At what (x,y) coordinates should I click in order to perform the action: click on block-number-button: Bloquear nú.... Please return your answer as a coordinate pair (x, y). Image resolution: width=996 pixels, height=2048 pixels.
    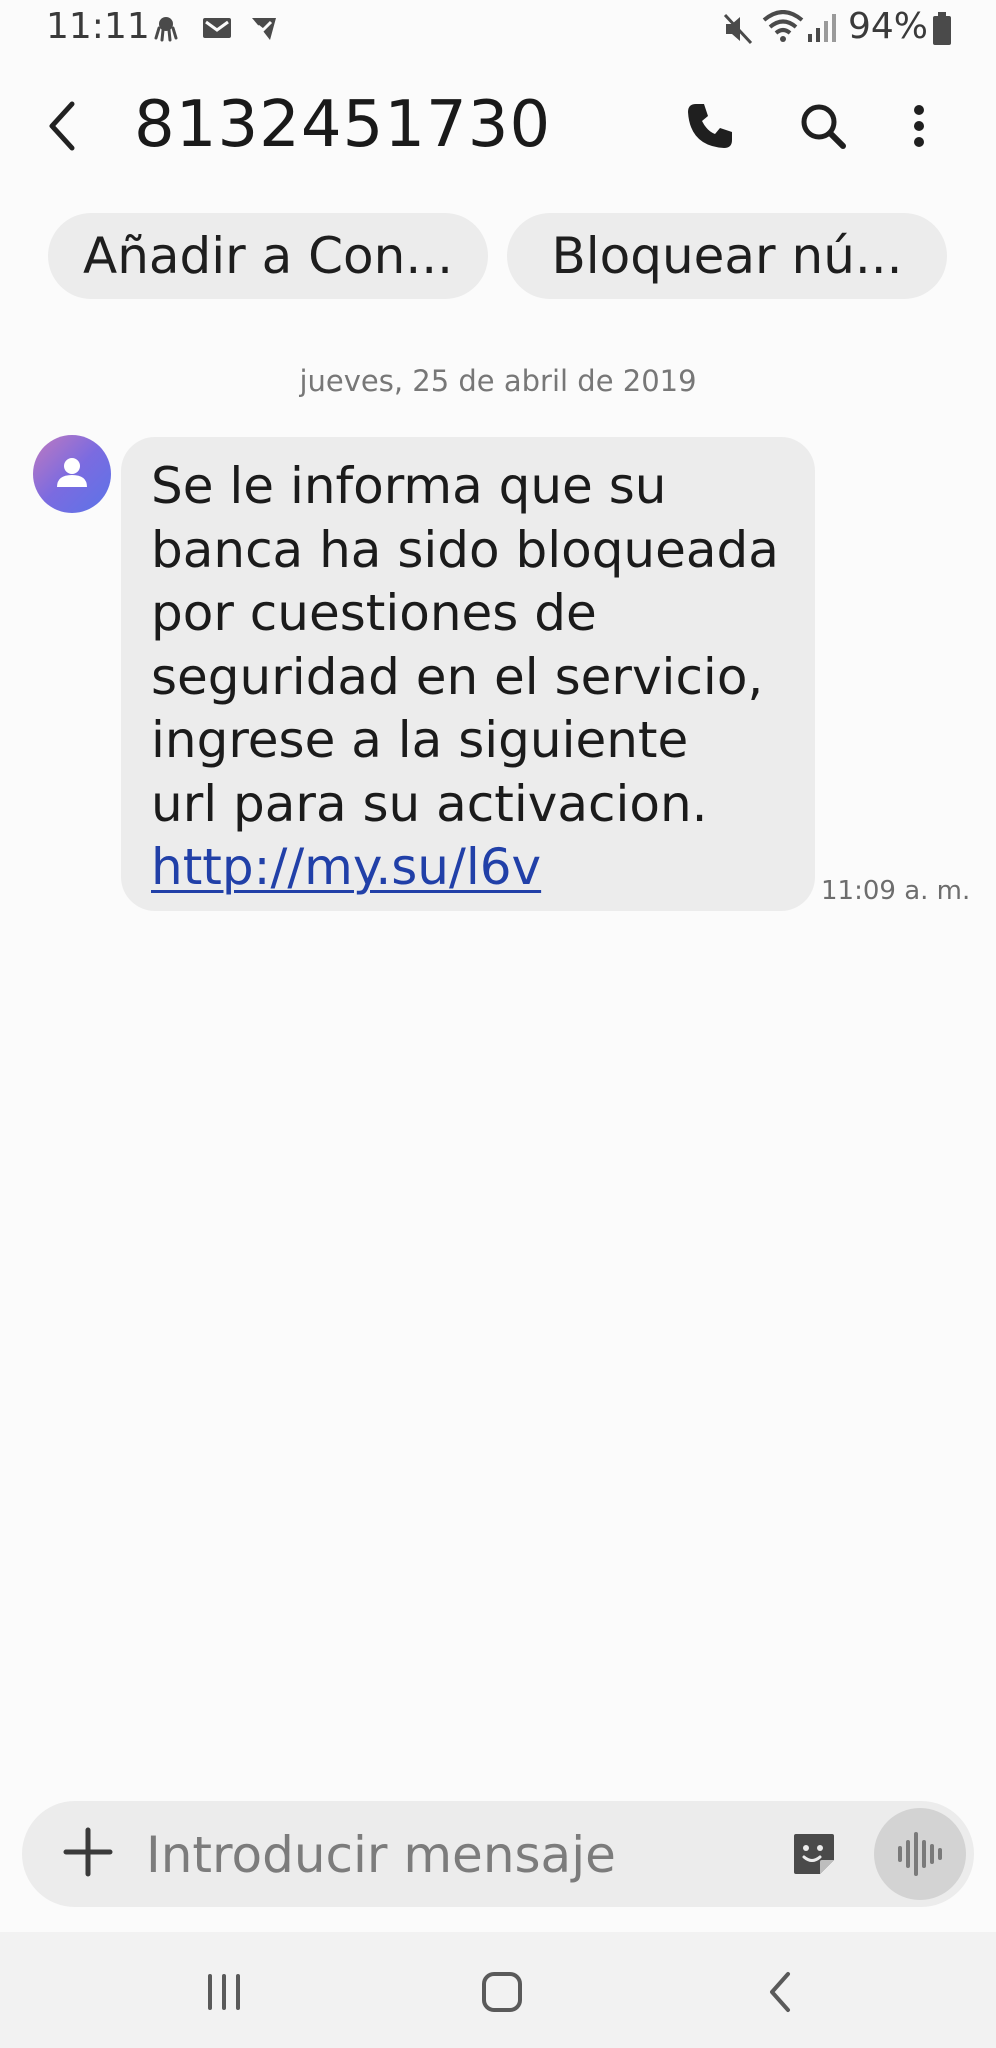
    Looking at the image, I should click on (727, 256).